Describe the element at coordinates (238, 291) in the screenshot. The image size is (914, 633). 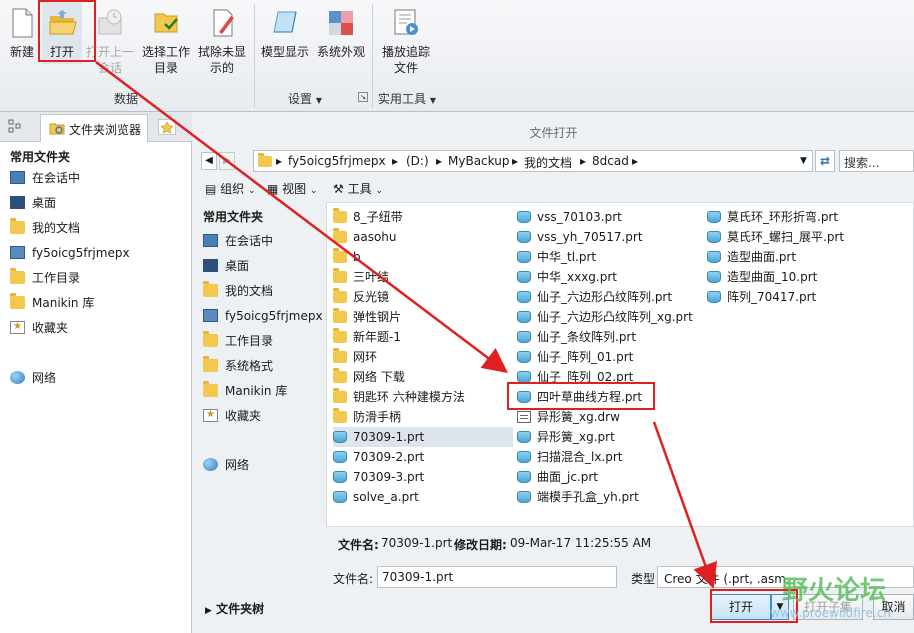
I see `dialog-nav-my-documents: 我的文档` at that location.